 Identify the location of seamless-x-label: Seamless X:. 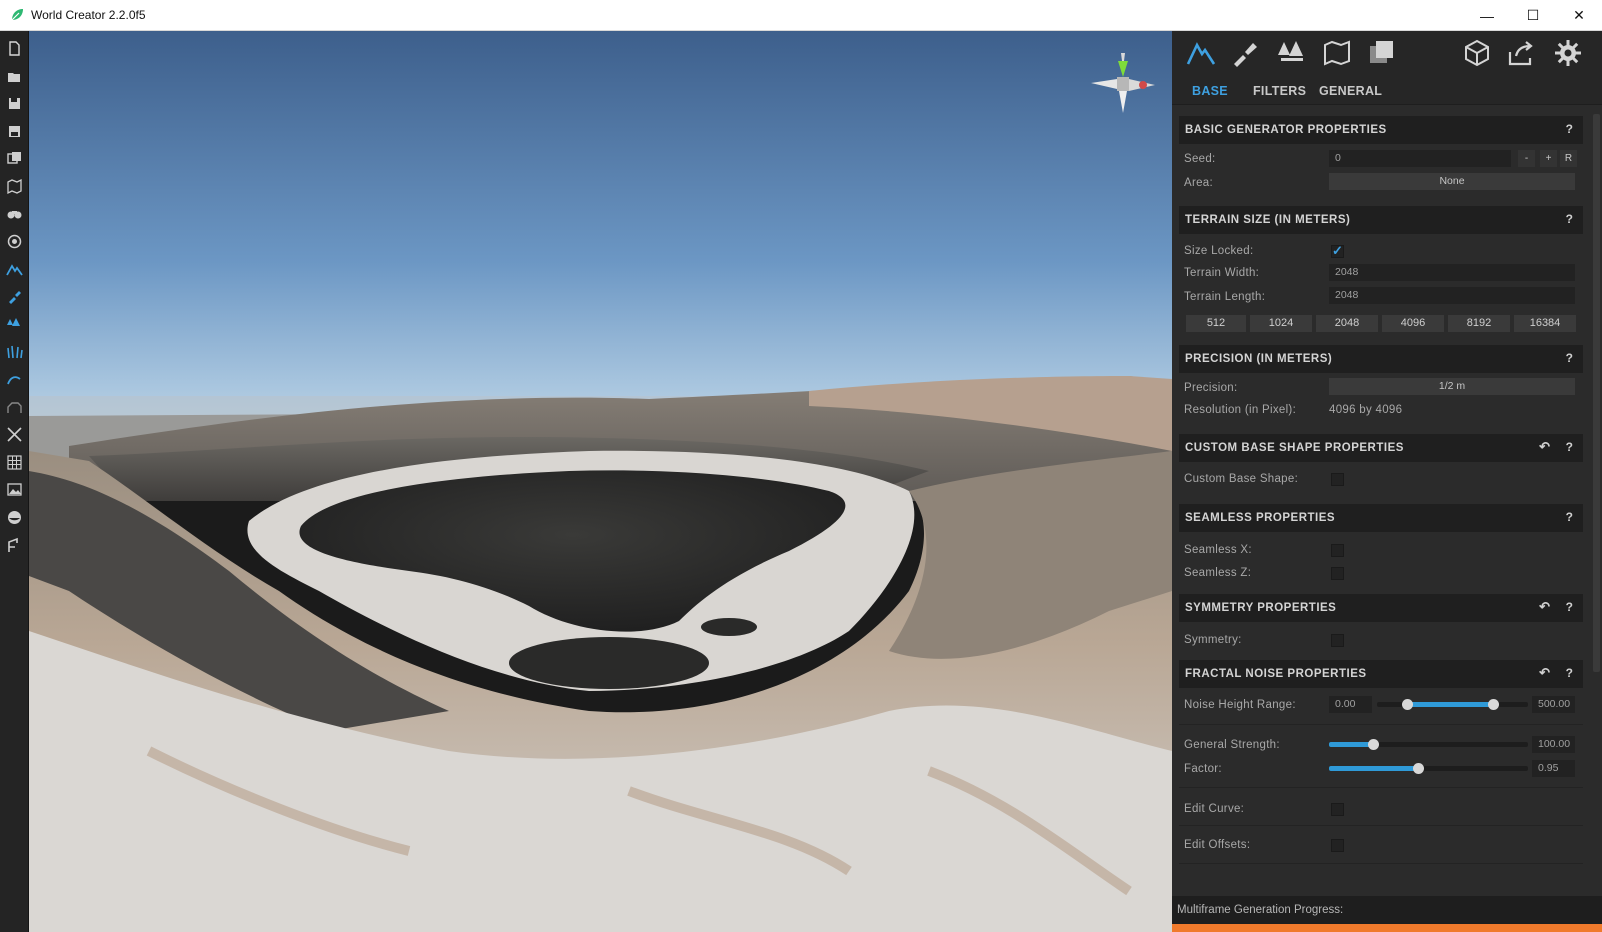
(1218, 550).